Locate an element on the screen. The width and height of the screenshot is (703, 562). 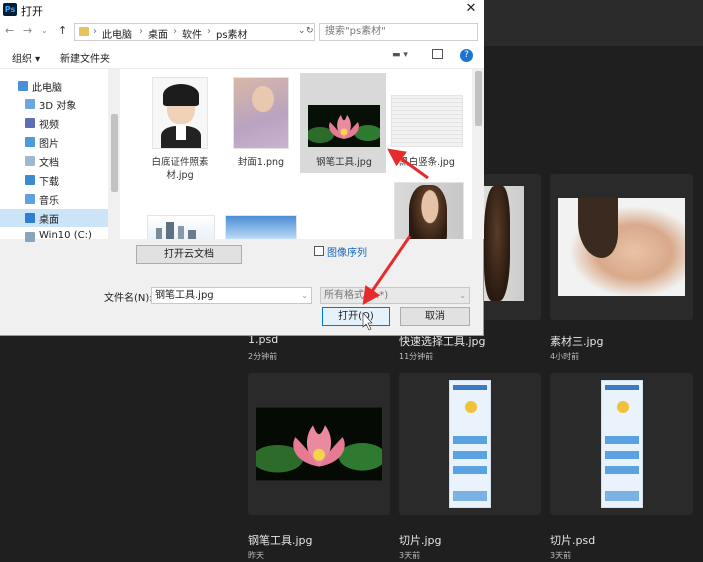
recent-locations-chevron-icon: ⌄ is located at coordinates (44, 30).